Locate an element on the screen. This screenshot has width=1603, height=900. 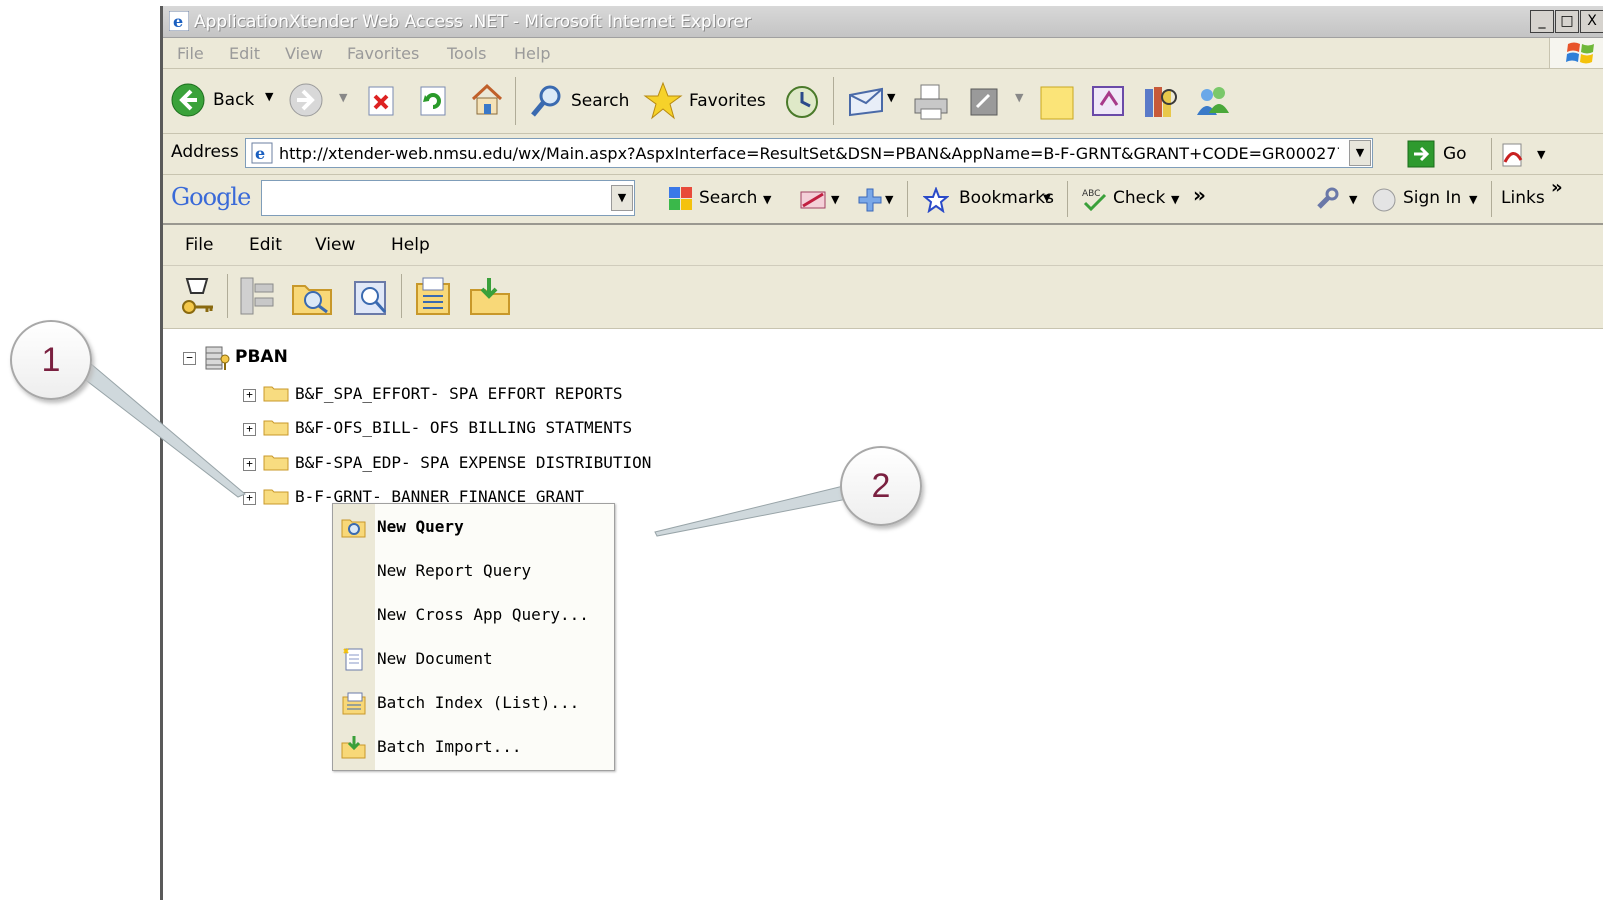
minimize-button: _ is located at coordinates (1542, 21).